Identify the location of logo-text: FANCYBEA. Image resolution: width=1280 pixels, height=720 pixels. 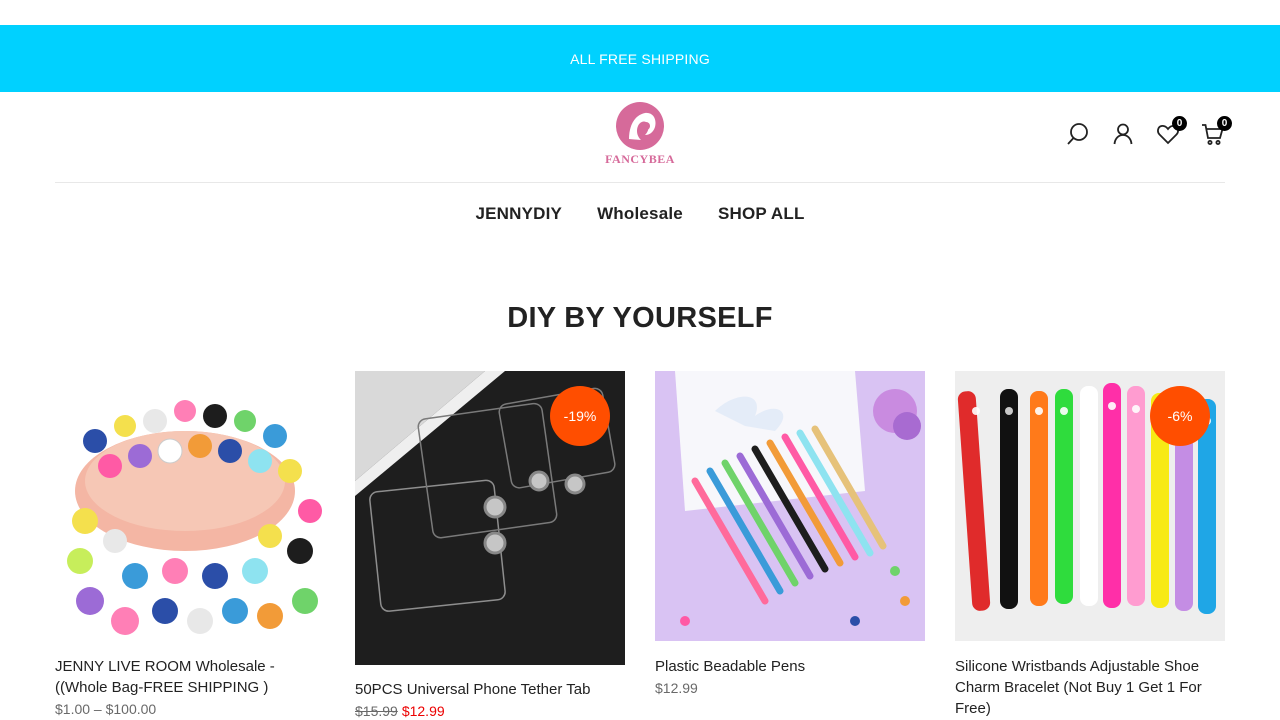
(640, 159).